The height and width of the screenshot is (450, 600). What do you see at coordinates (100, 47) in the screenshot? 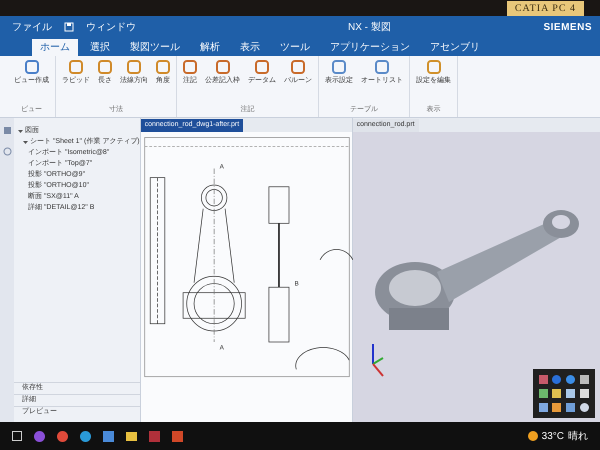
I see `ribbon-tab: 選択` at bounding box center [100, 47].